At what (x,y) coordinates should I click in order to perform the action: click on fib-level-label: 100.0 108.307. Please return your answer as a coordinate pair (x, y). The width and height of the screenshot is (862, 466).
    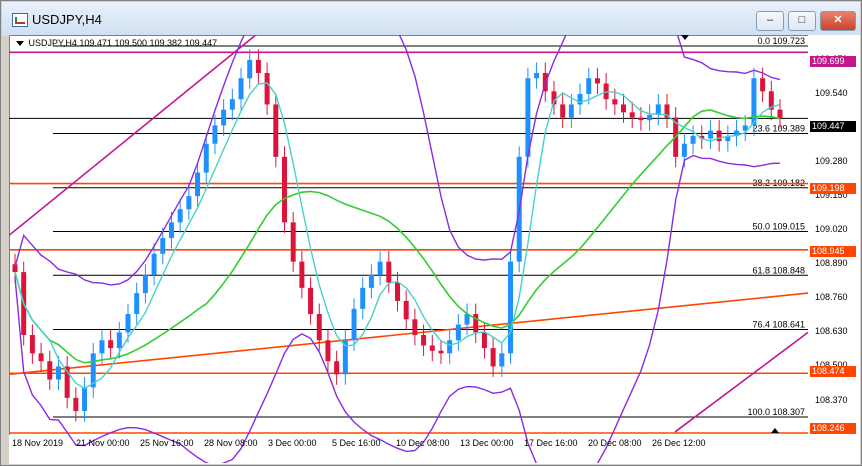
    Looking at the image, I should click on (776, 412).